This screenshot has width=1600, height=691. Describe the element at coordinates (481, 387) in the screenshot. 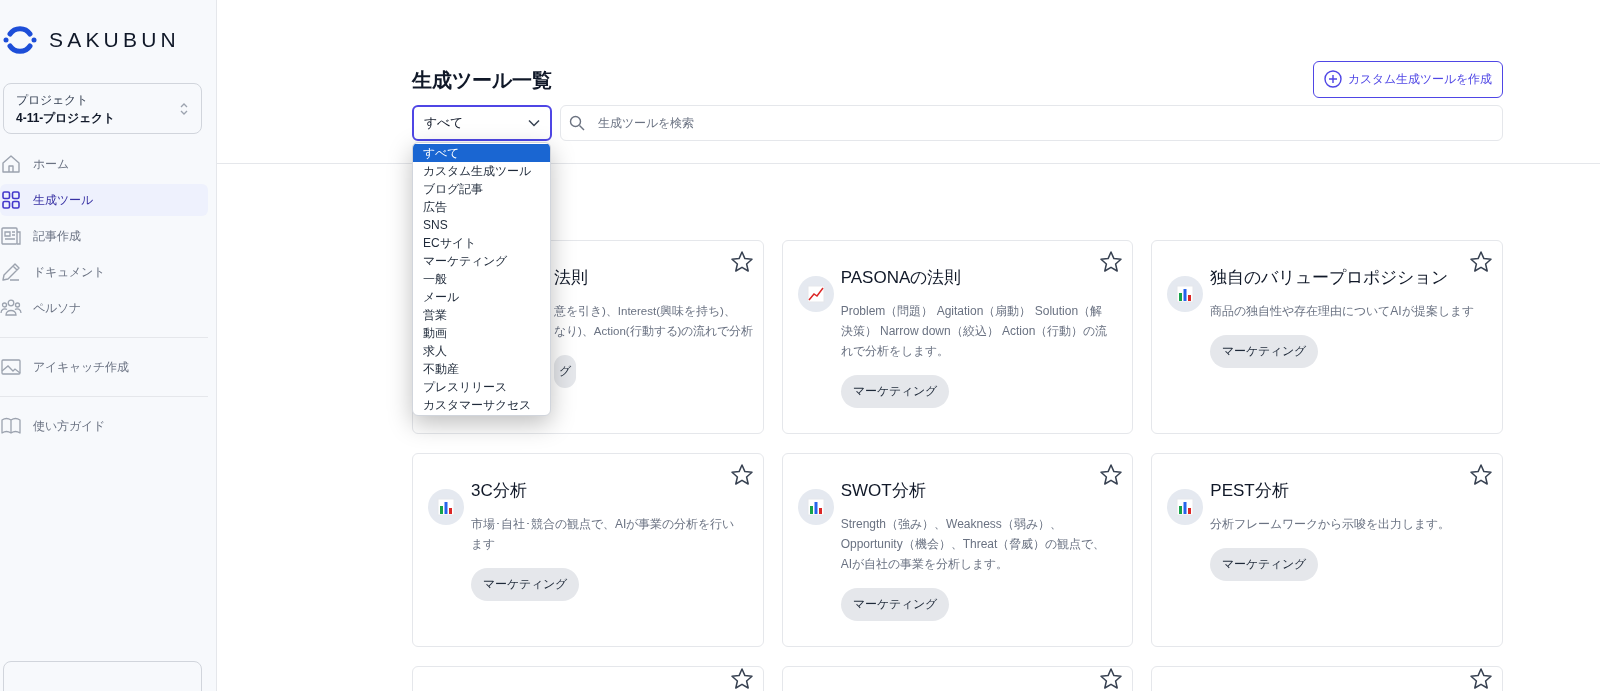

I see `dropdown-option: プレスリリース` at that location.